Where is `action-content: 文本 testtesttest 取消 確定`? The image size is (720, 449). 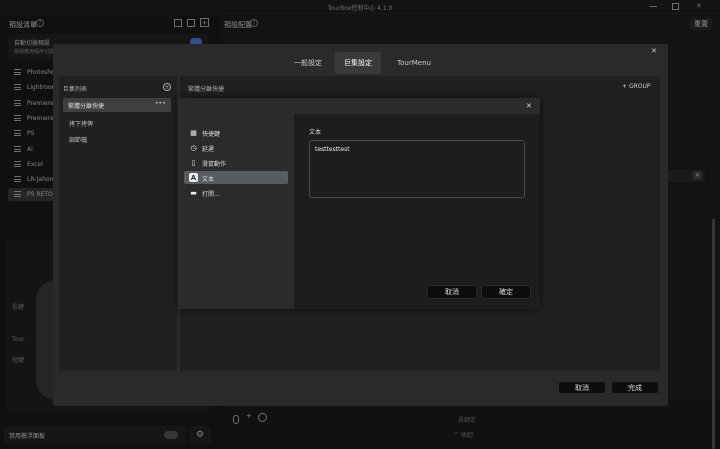
action-content: 文本 testtesttest 取消 確定 is located at coordinates (417, 211).